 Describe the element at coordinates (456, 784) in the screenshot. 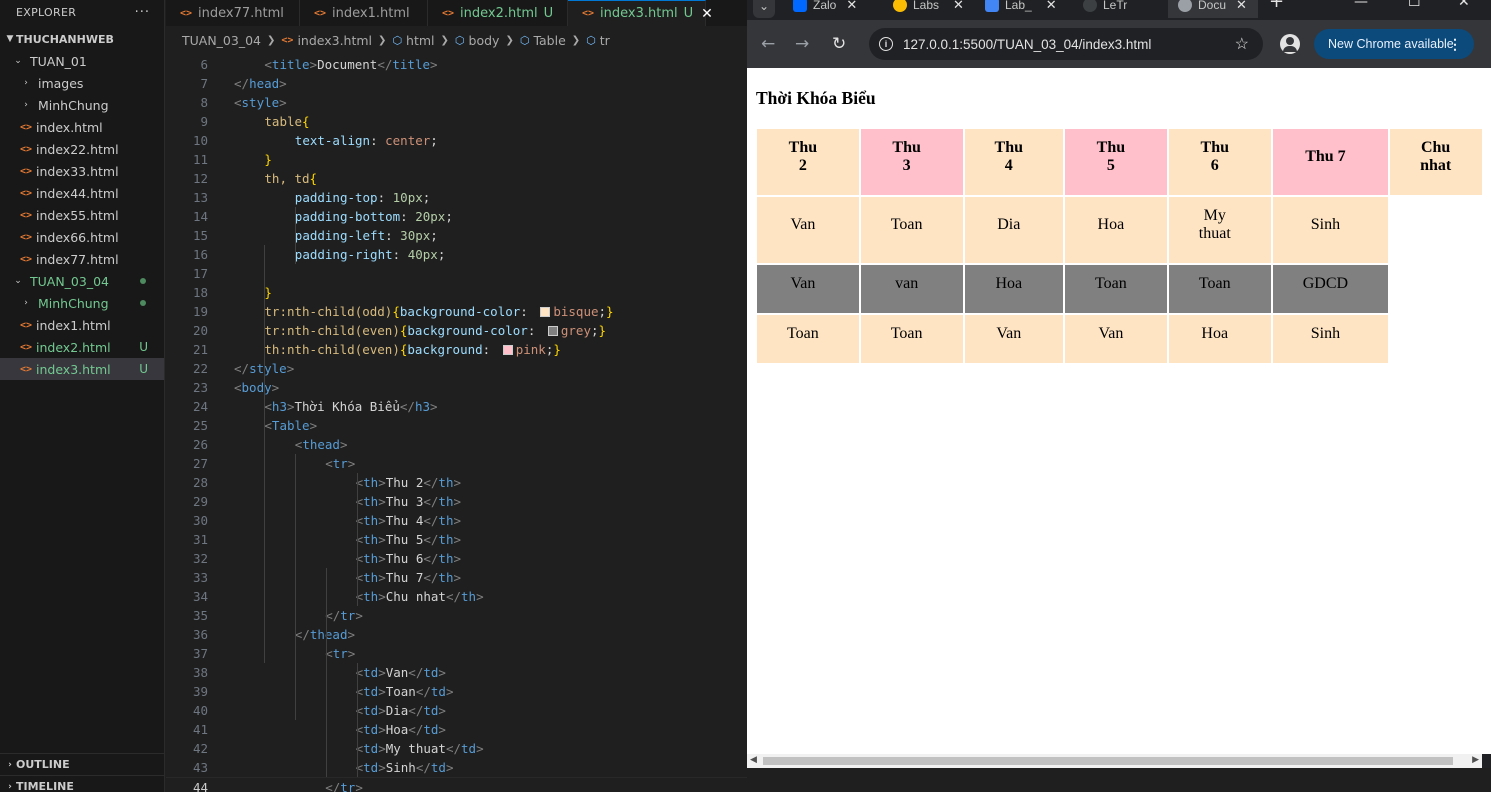

I see `code-line: 44 </tr>` at that location.